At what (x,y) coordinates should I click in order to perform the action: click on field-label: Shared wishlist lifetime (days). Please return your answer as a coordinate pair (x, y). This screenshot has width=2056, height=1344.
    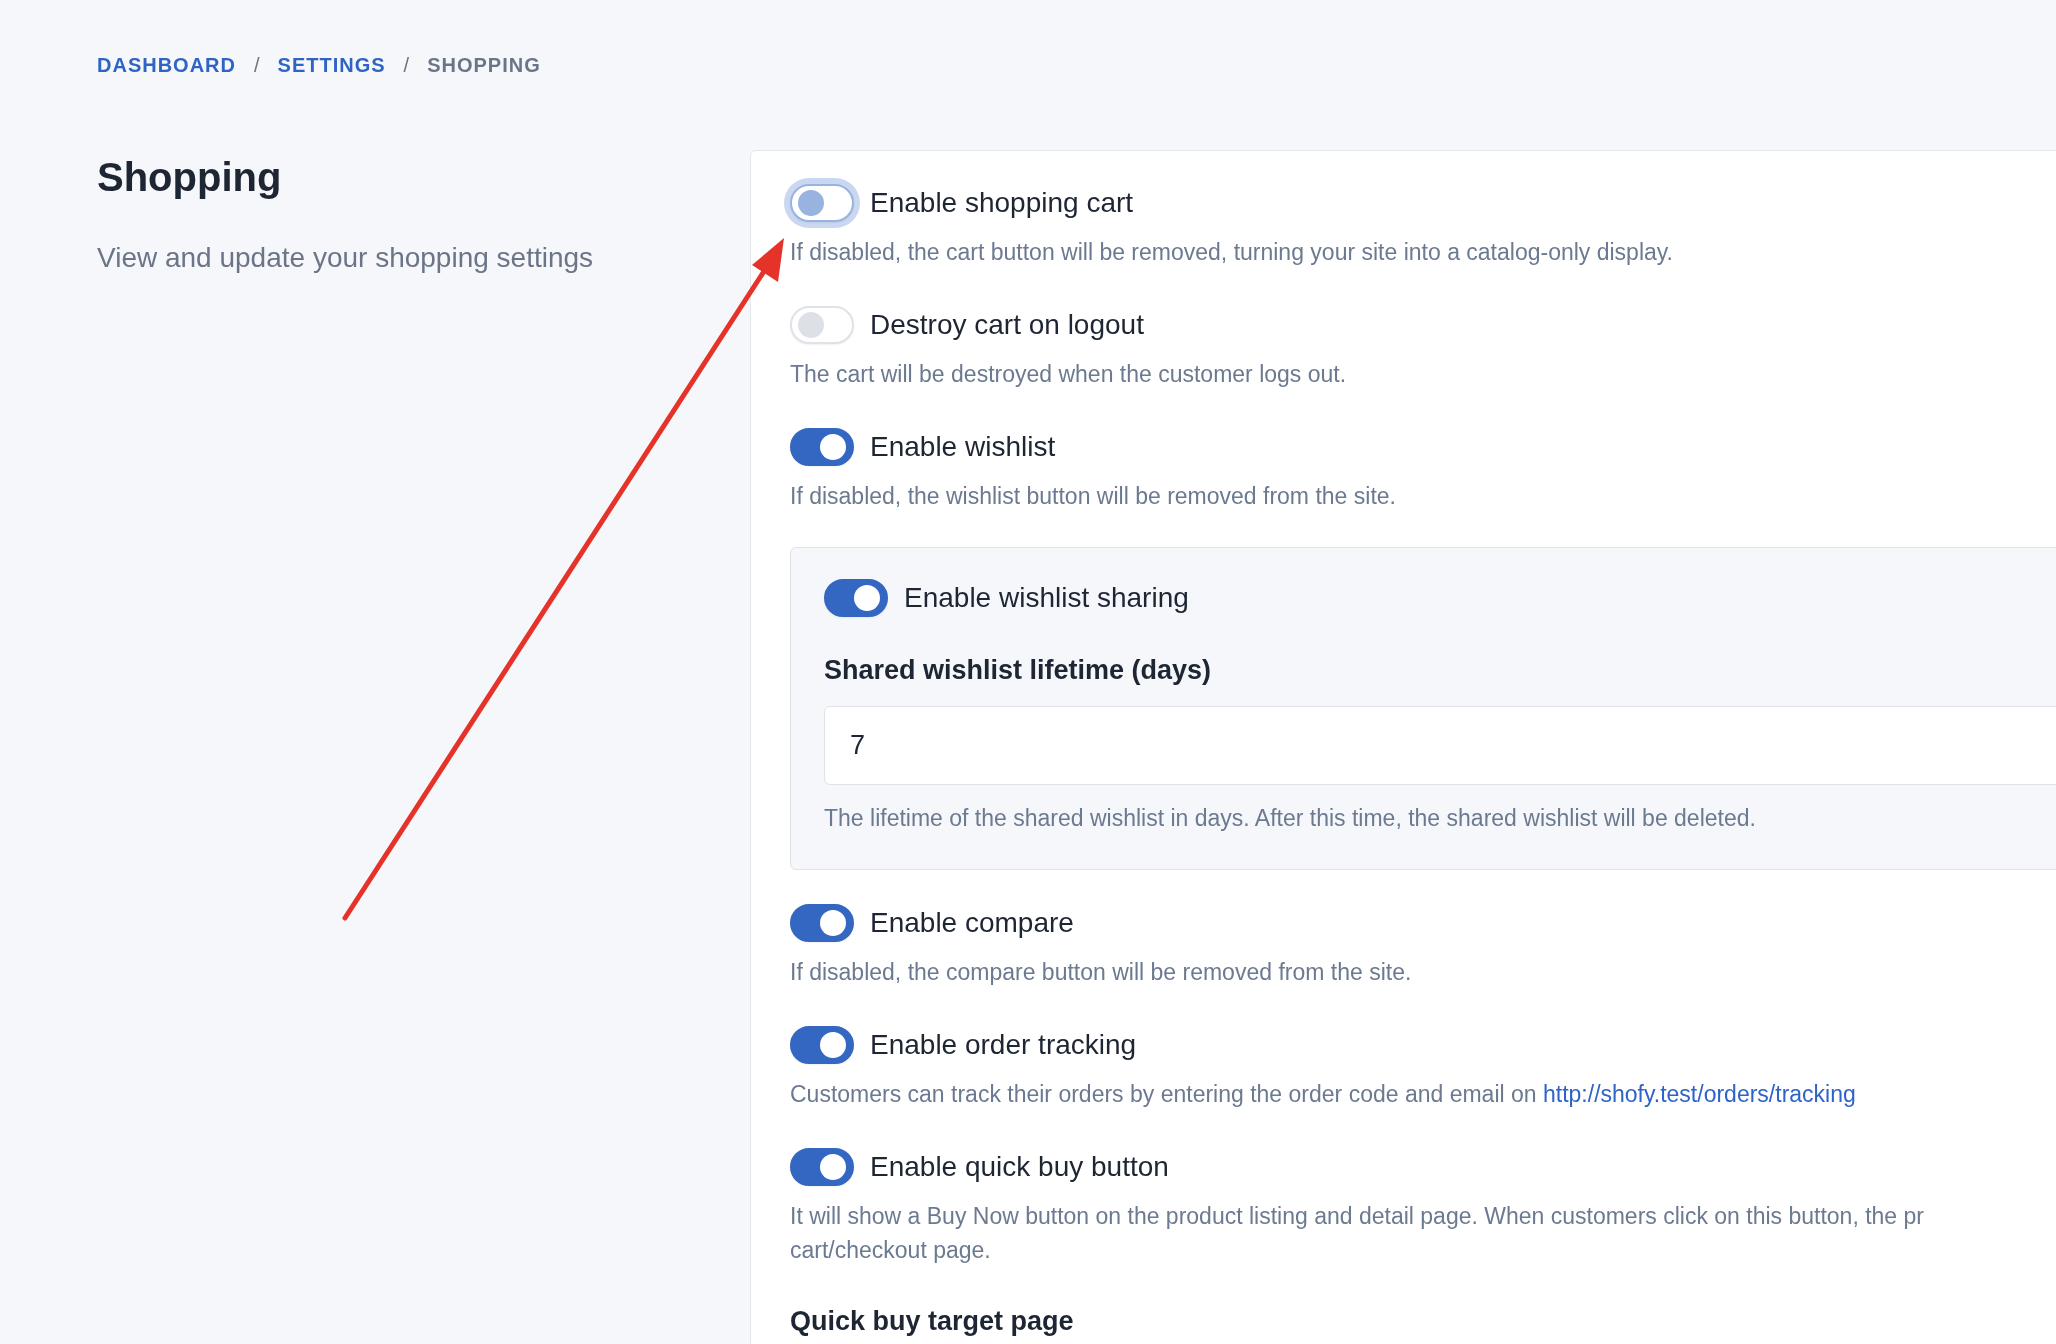
    Looking at the image, I should click on (1018, 670).